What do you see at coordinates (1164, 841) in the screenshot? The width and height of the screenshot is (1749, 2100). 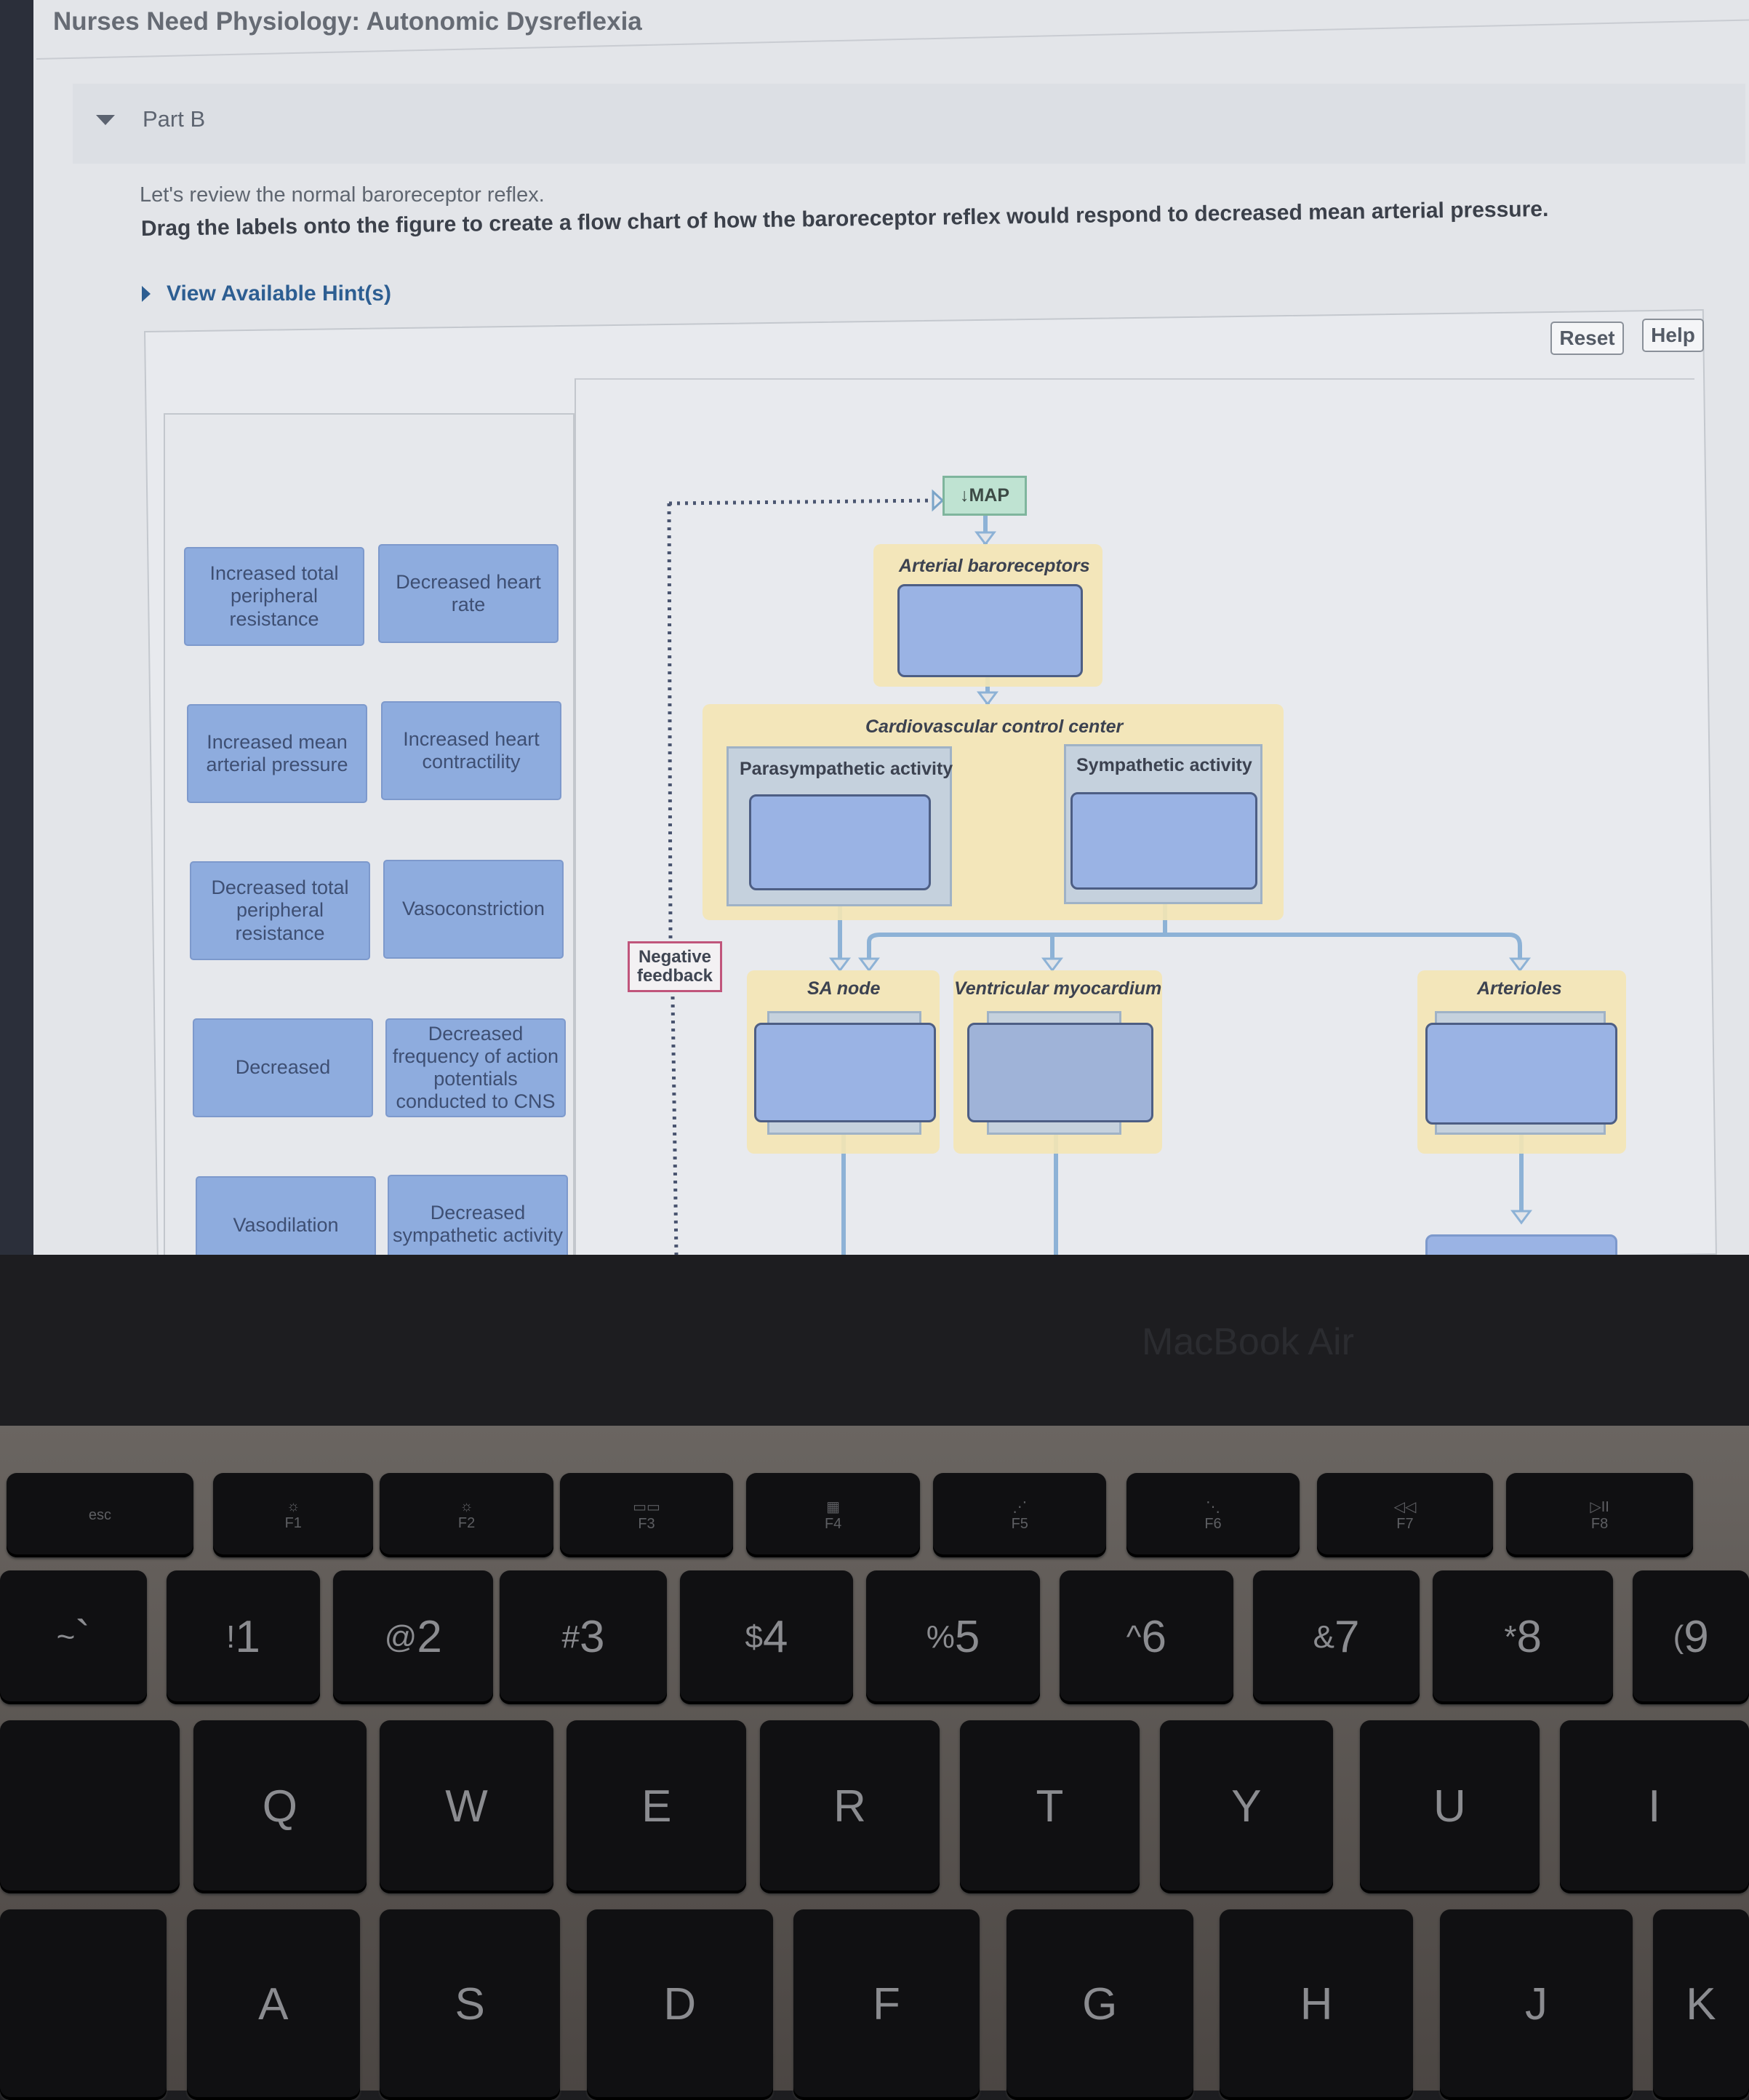 I see `drop-target-sympathetic` at bounding box center [1164, 841].